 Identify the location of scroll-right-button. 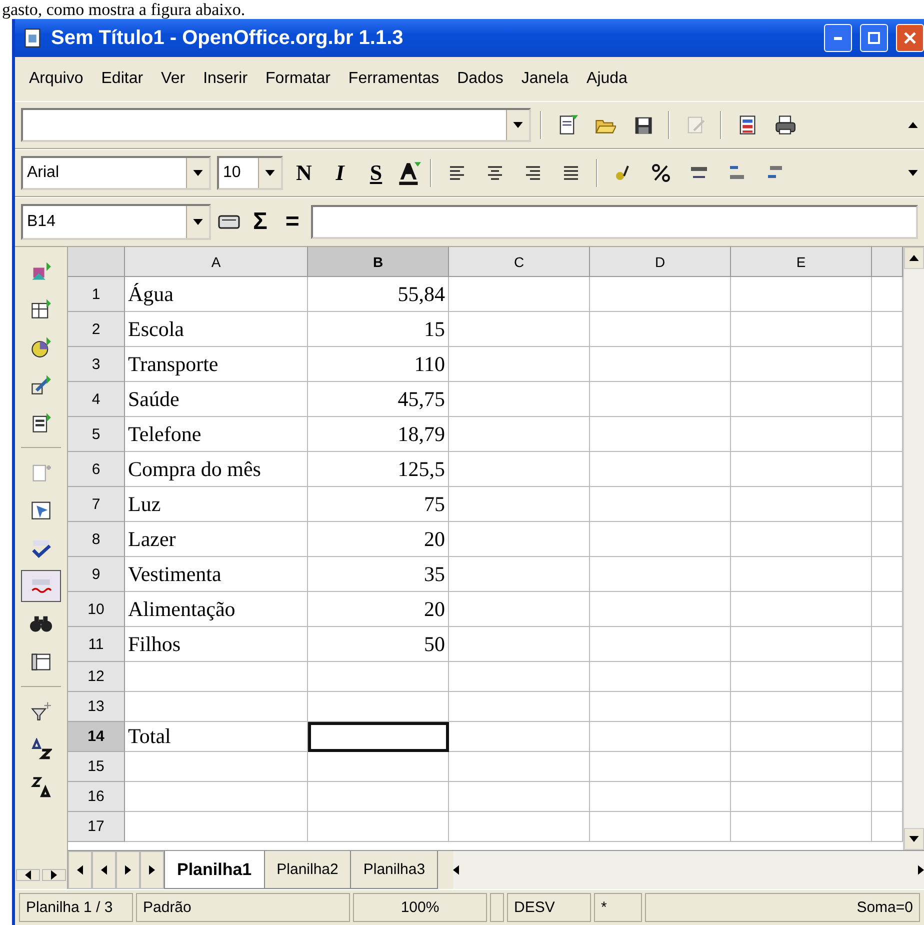
(54, 875).